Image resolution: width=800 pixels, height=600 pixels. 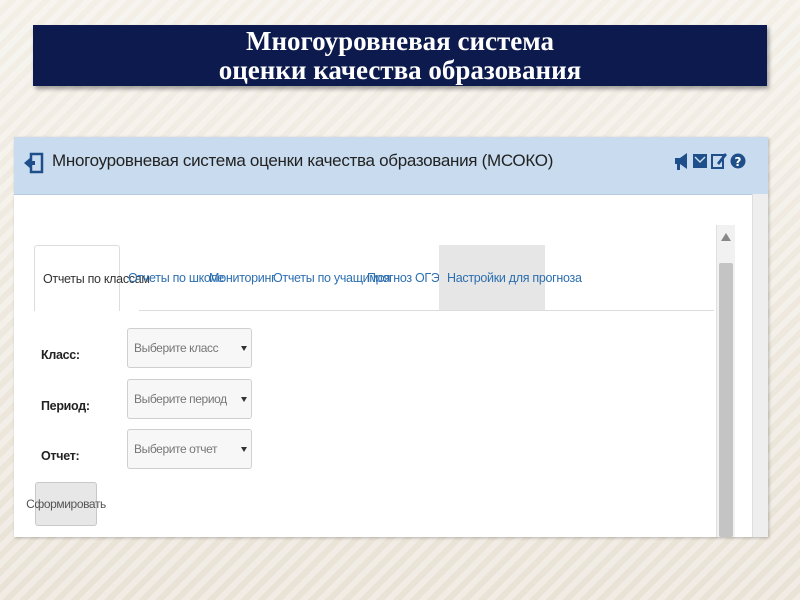 What do you see at coordinates (60, 355) in the screenshot?
I see `class-label: Класс:` at bounding box center [60, 355].